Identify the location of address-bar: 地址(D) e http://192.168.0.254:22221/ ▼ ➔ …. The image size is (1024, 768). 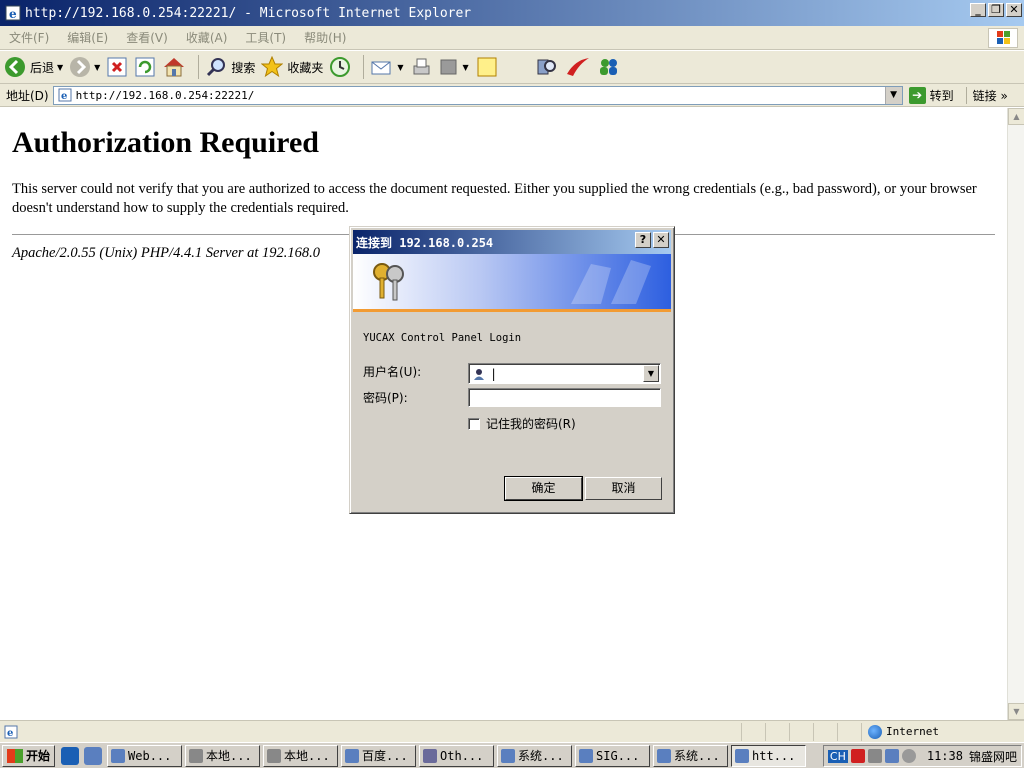
(512, 95).